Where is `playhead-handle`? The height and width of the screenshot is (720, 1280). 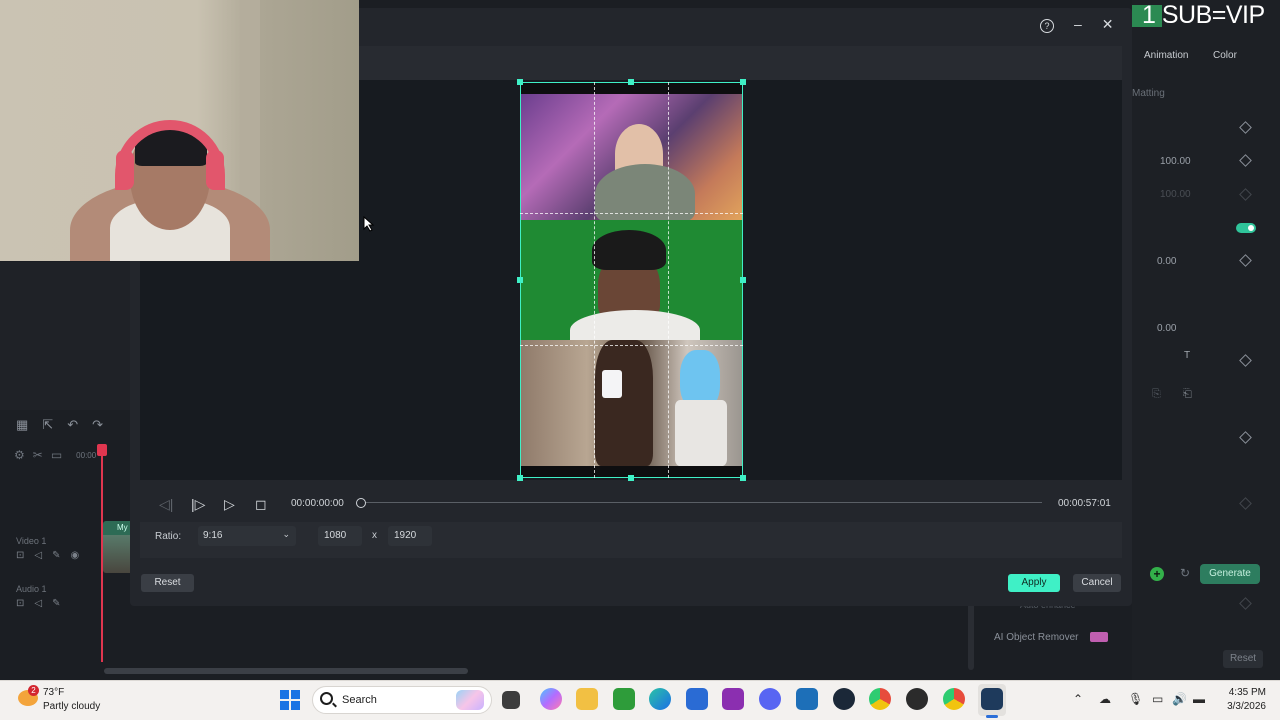
playhead-handle is located at coordinates (102, 450).